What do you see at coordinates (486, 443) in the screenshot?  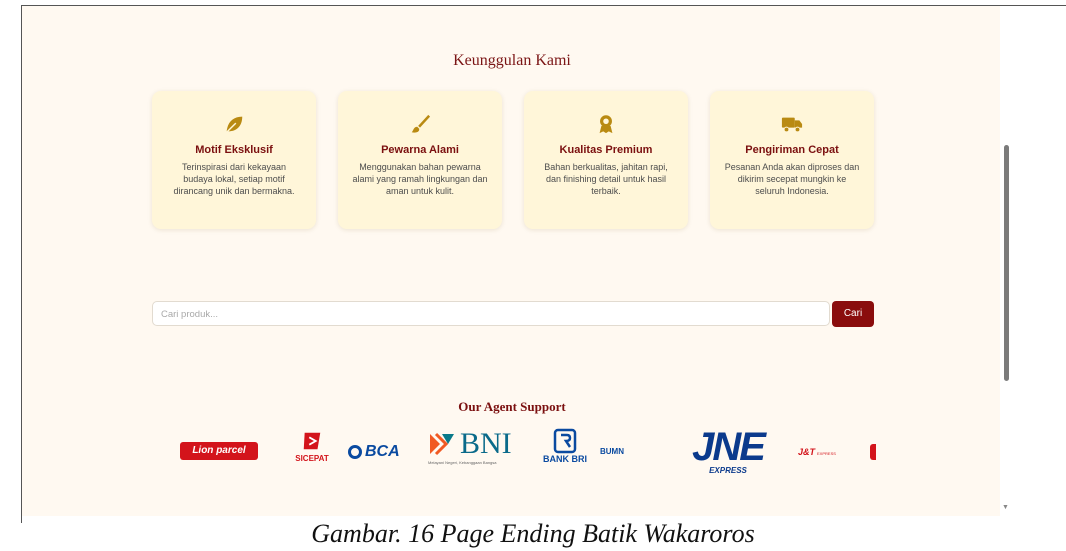 I see `bni-label: BNI` at bounding box center [486, 443].